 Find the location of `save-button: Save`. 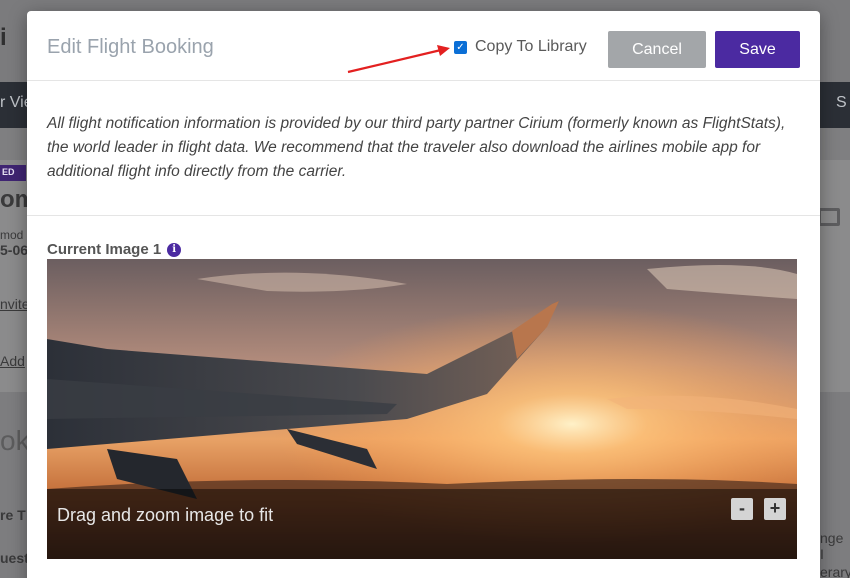

save-button: Save is located at coordinates (757, 49).